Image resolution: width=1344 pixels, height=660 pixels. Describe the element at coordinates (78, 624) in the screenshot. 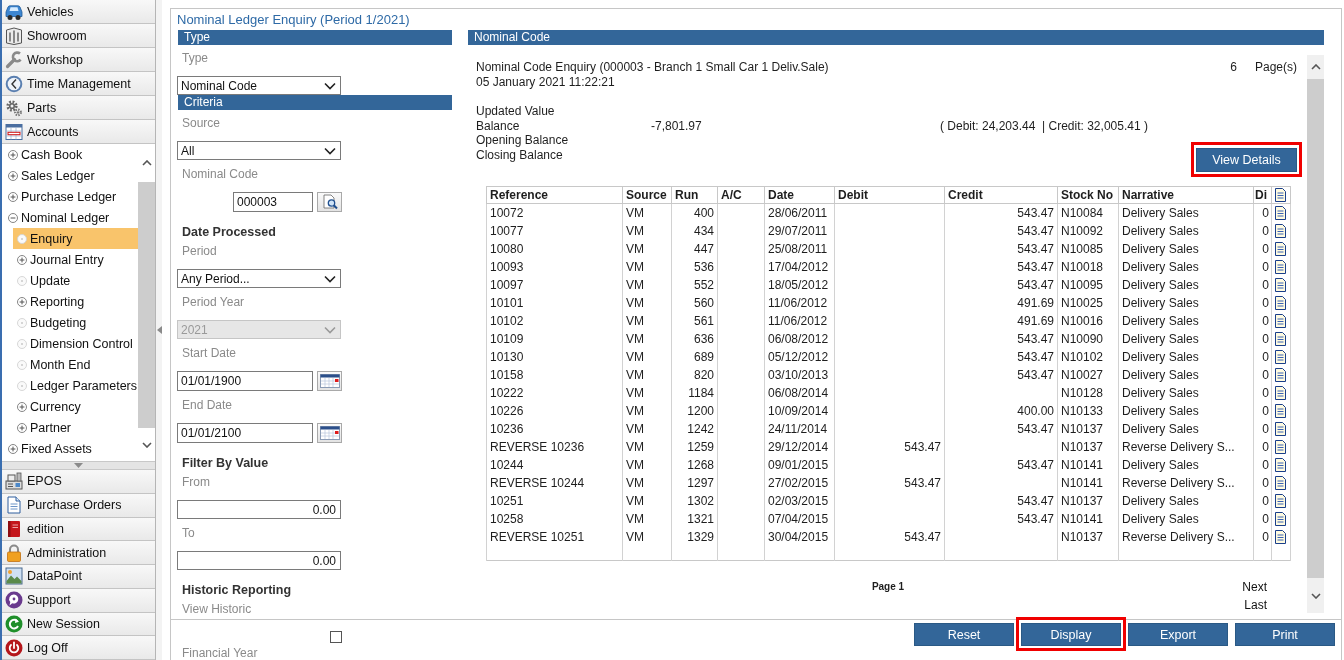

I see `nav-button: New Session` at that location.